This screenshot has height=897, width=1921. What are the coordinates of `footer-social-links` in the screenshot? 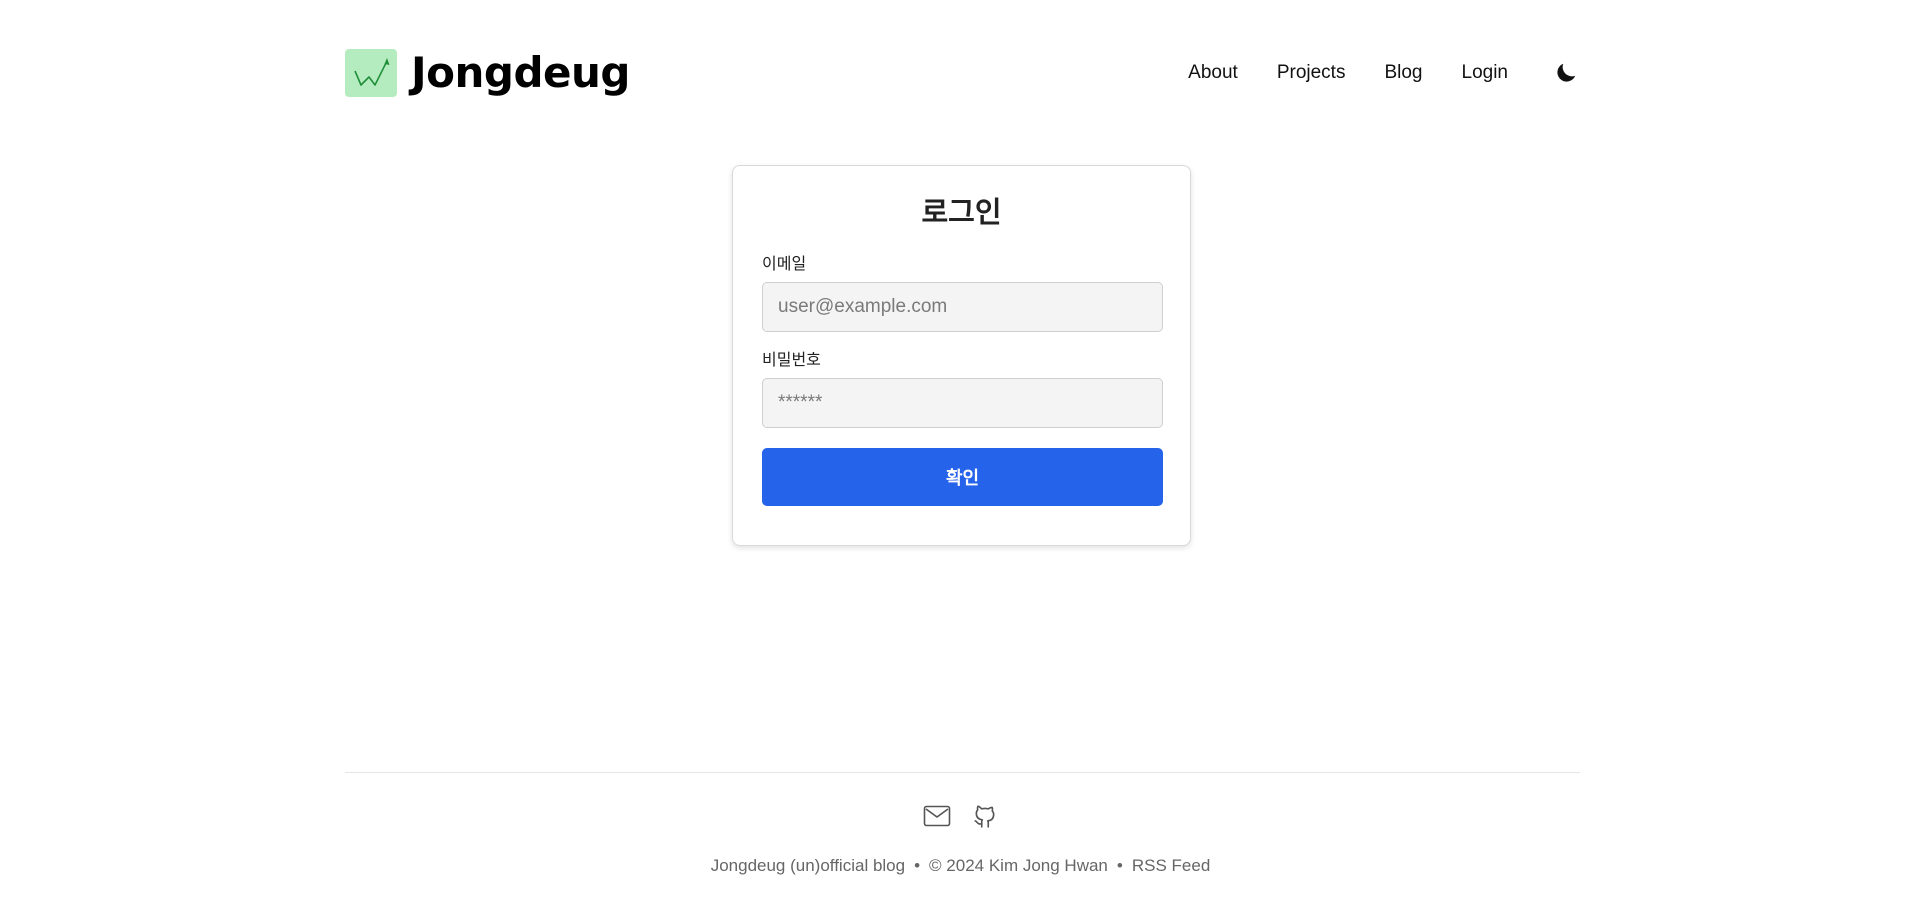 It's located at (960, 816).